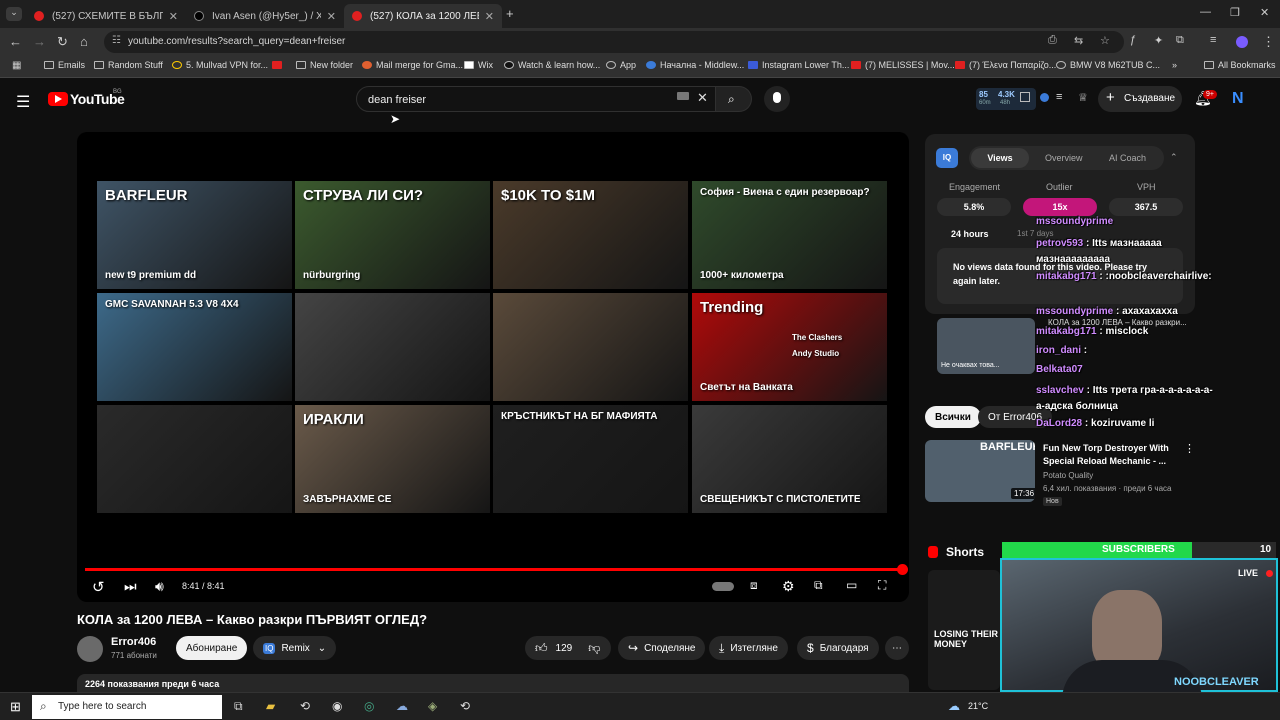 This screenshot has width=1280, height=720. I want to click on endscreen-thumb: ИРАКЛИ ЗАВЪРНАХМЕ СЕ, so click(392, 459).